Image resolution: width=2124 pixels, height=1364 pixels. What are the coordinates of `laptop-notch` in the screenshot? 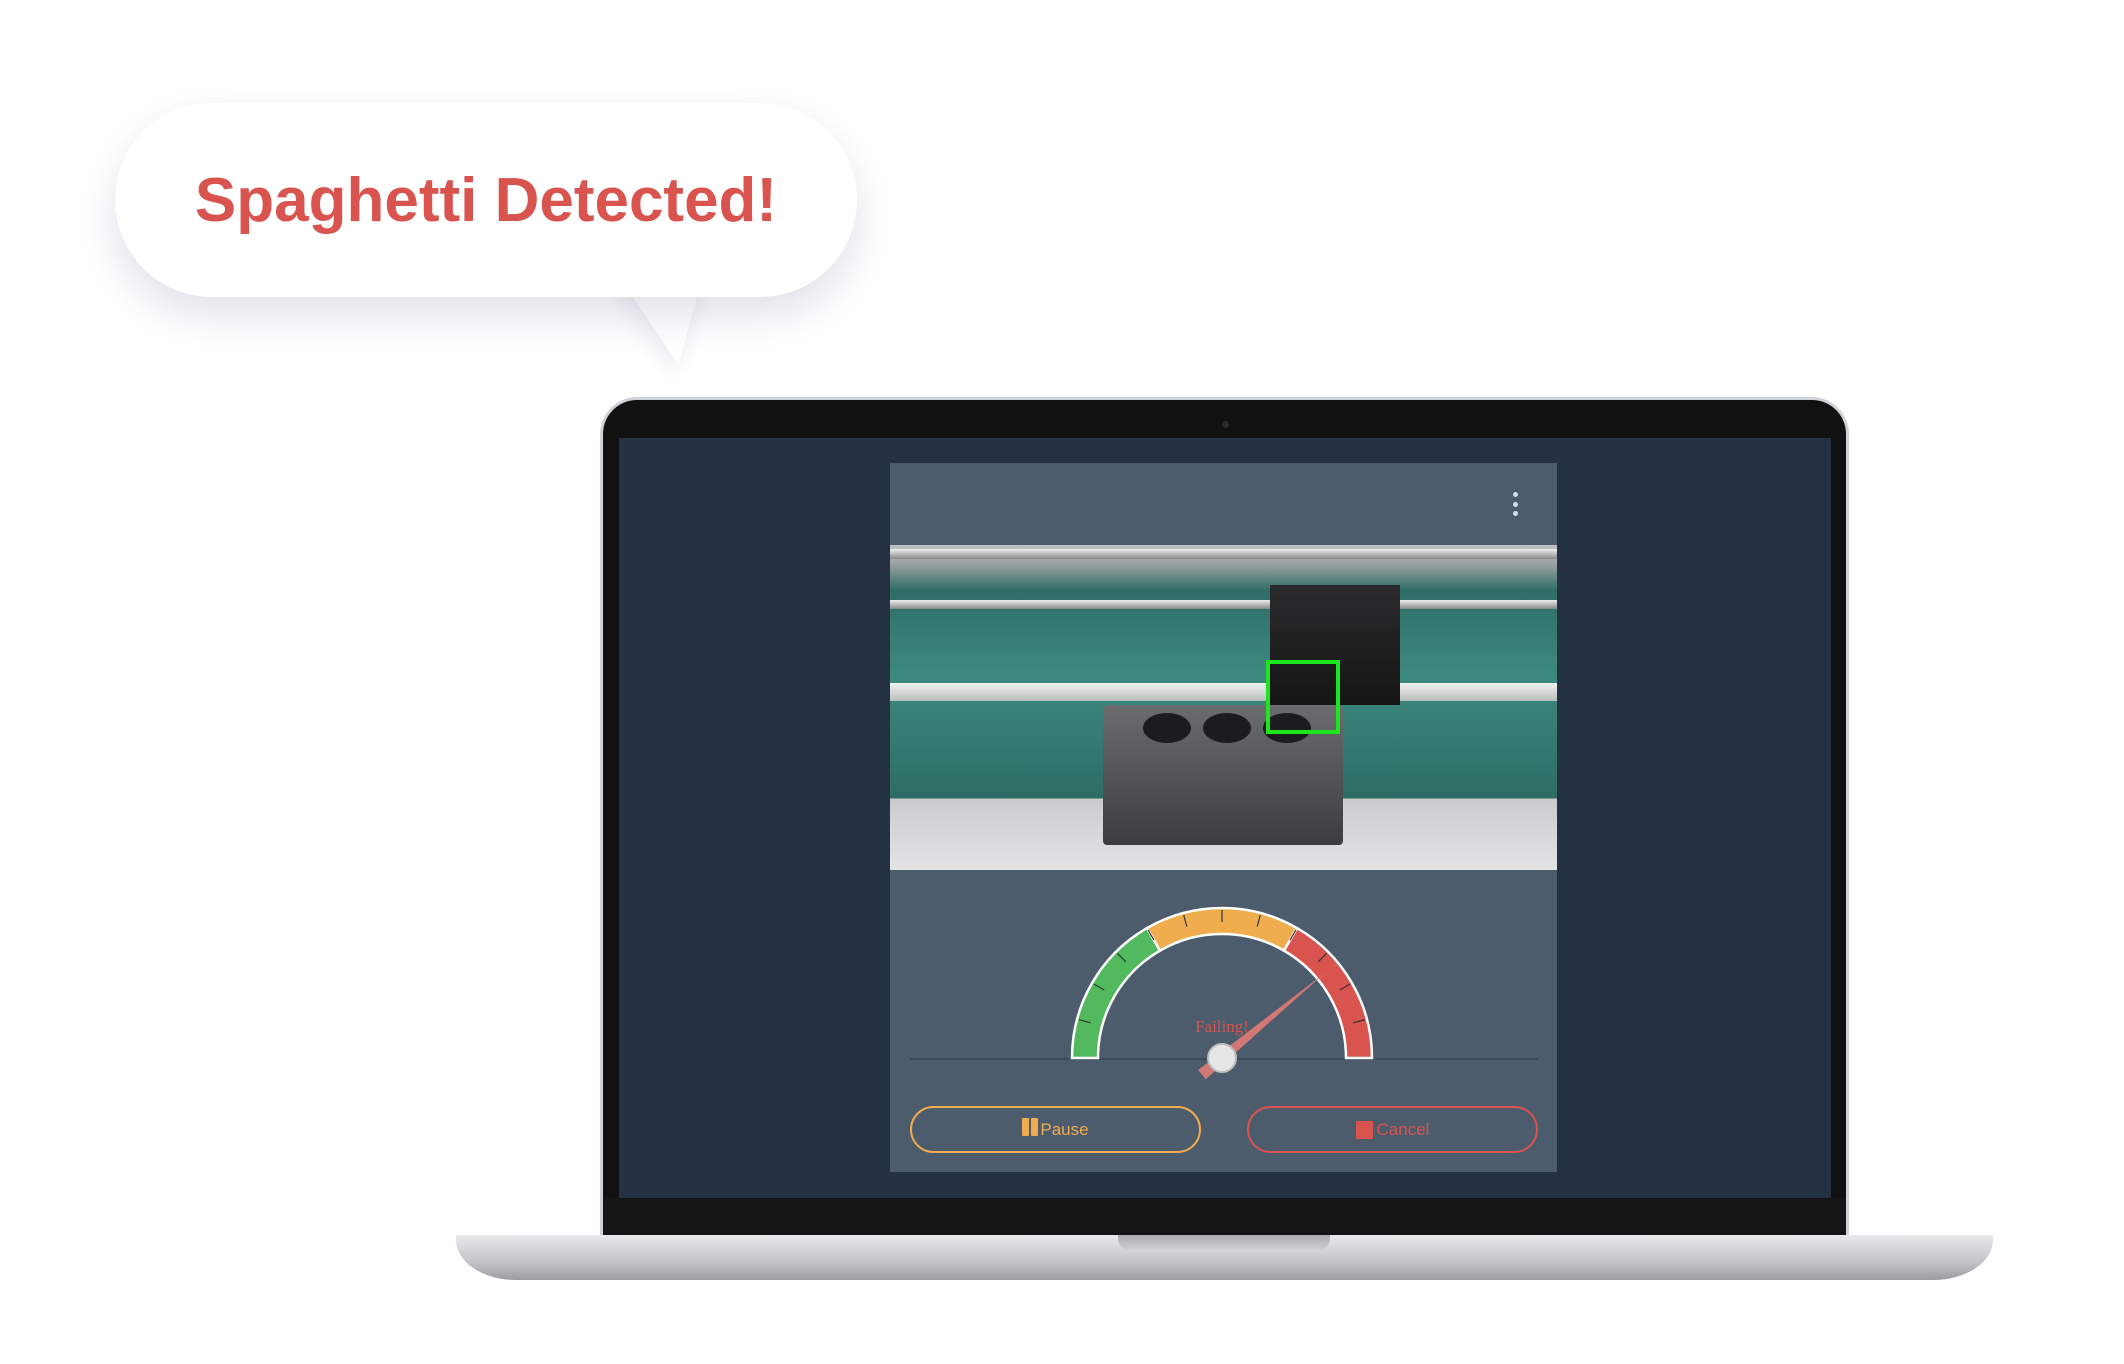 It's located at (1224, 1243).